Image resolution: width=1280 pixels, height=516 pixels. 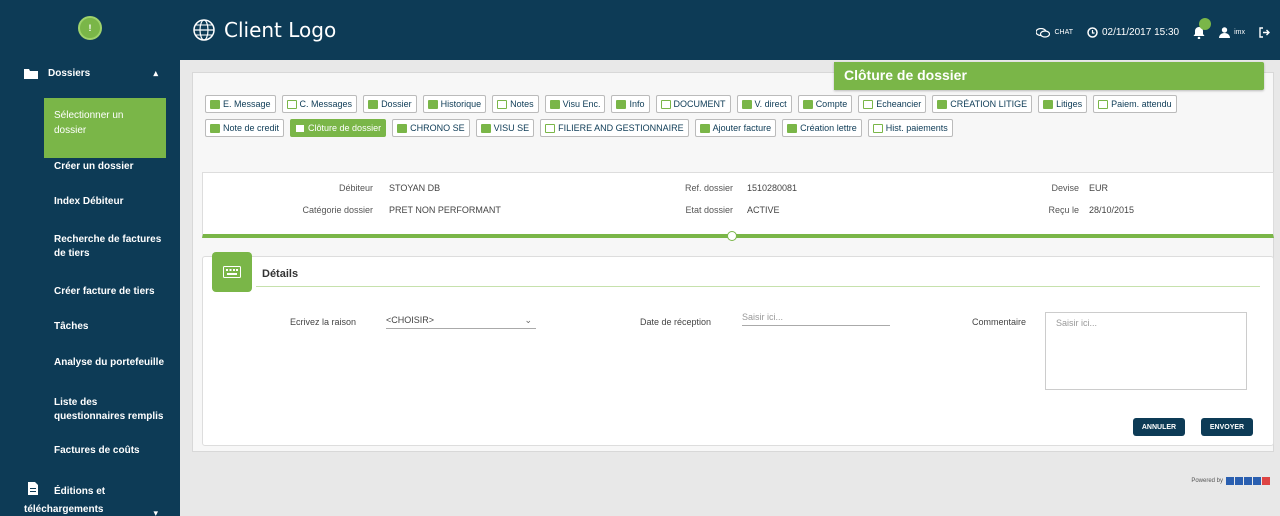 I want to click on document-icon, so click(x=33, y=488).